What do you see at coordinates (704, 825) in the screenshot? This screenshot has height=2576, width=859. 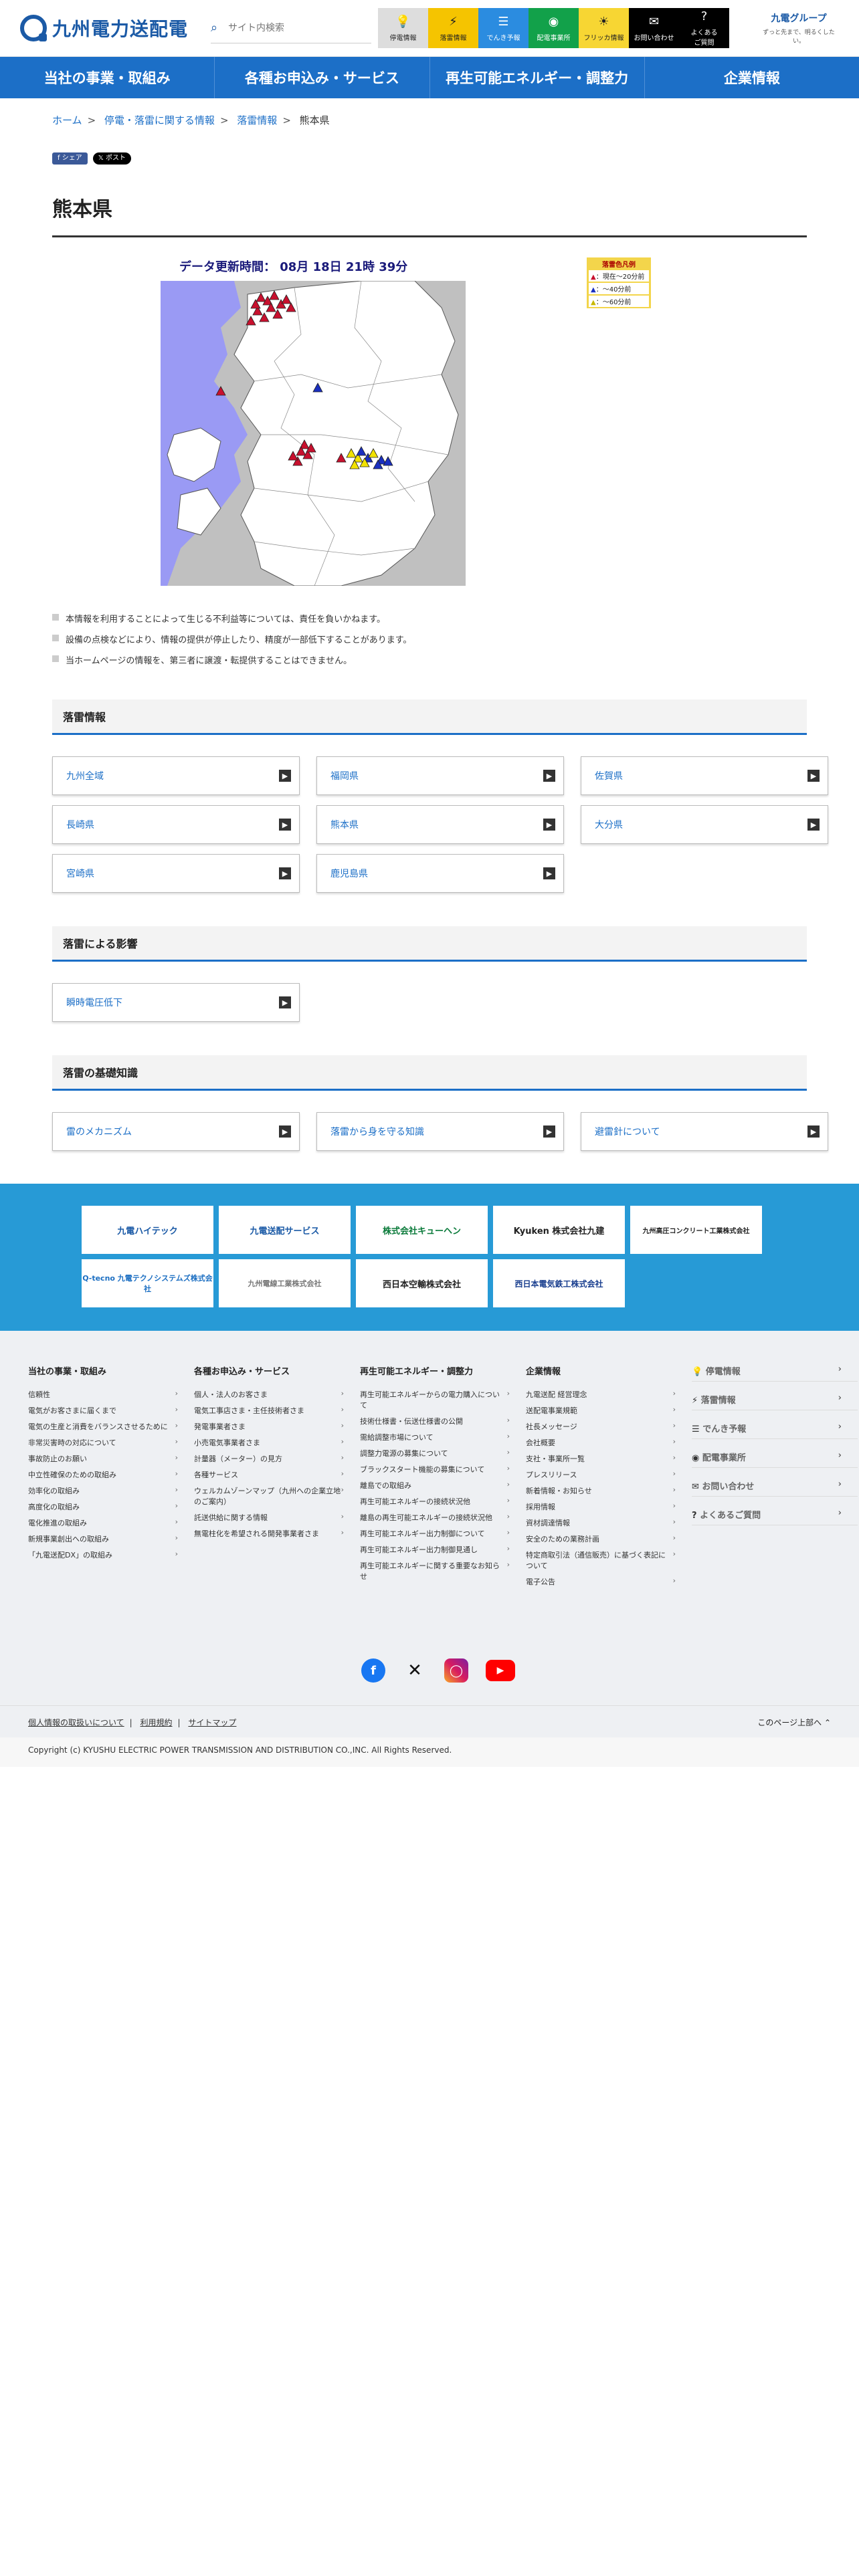 I see `link-card-oita: 大分県 ▶` at bounding box center [704, 825].